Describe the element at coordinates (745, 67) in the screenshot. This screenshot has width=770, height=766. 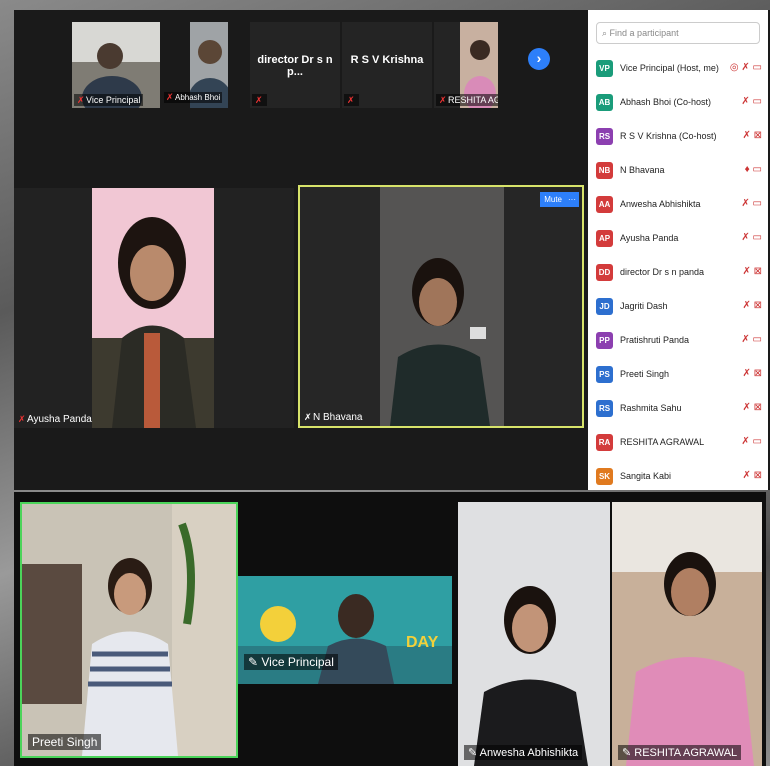
I see `mic-camera-status-icon: ◎ ✗ ▭` at that location.